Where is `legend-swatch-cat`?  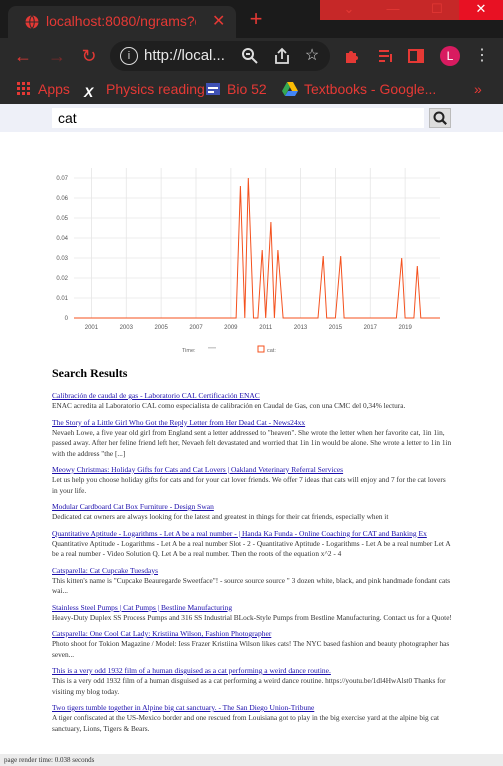
legend-swatch-cat is located at coordinates (261, 349).